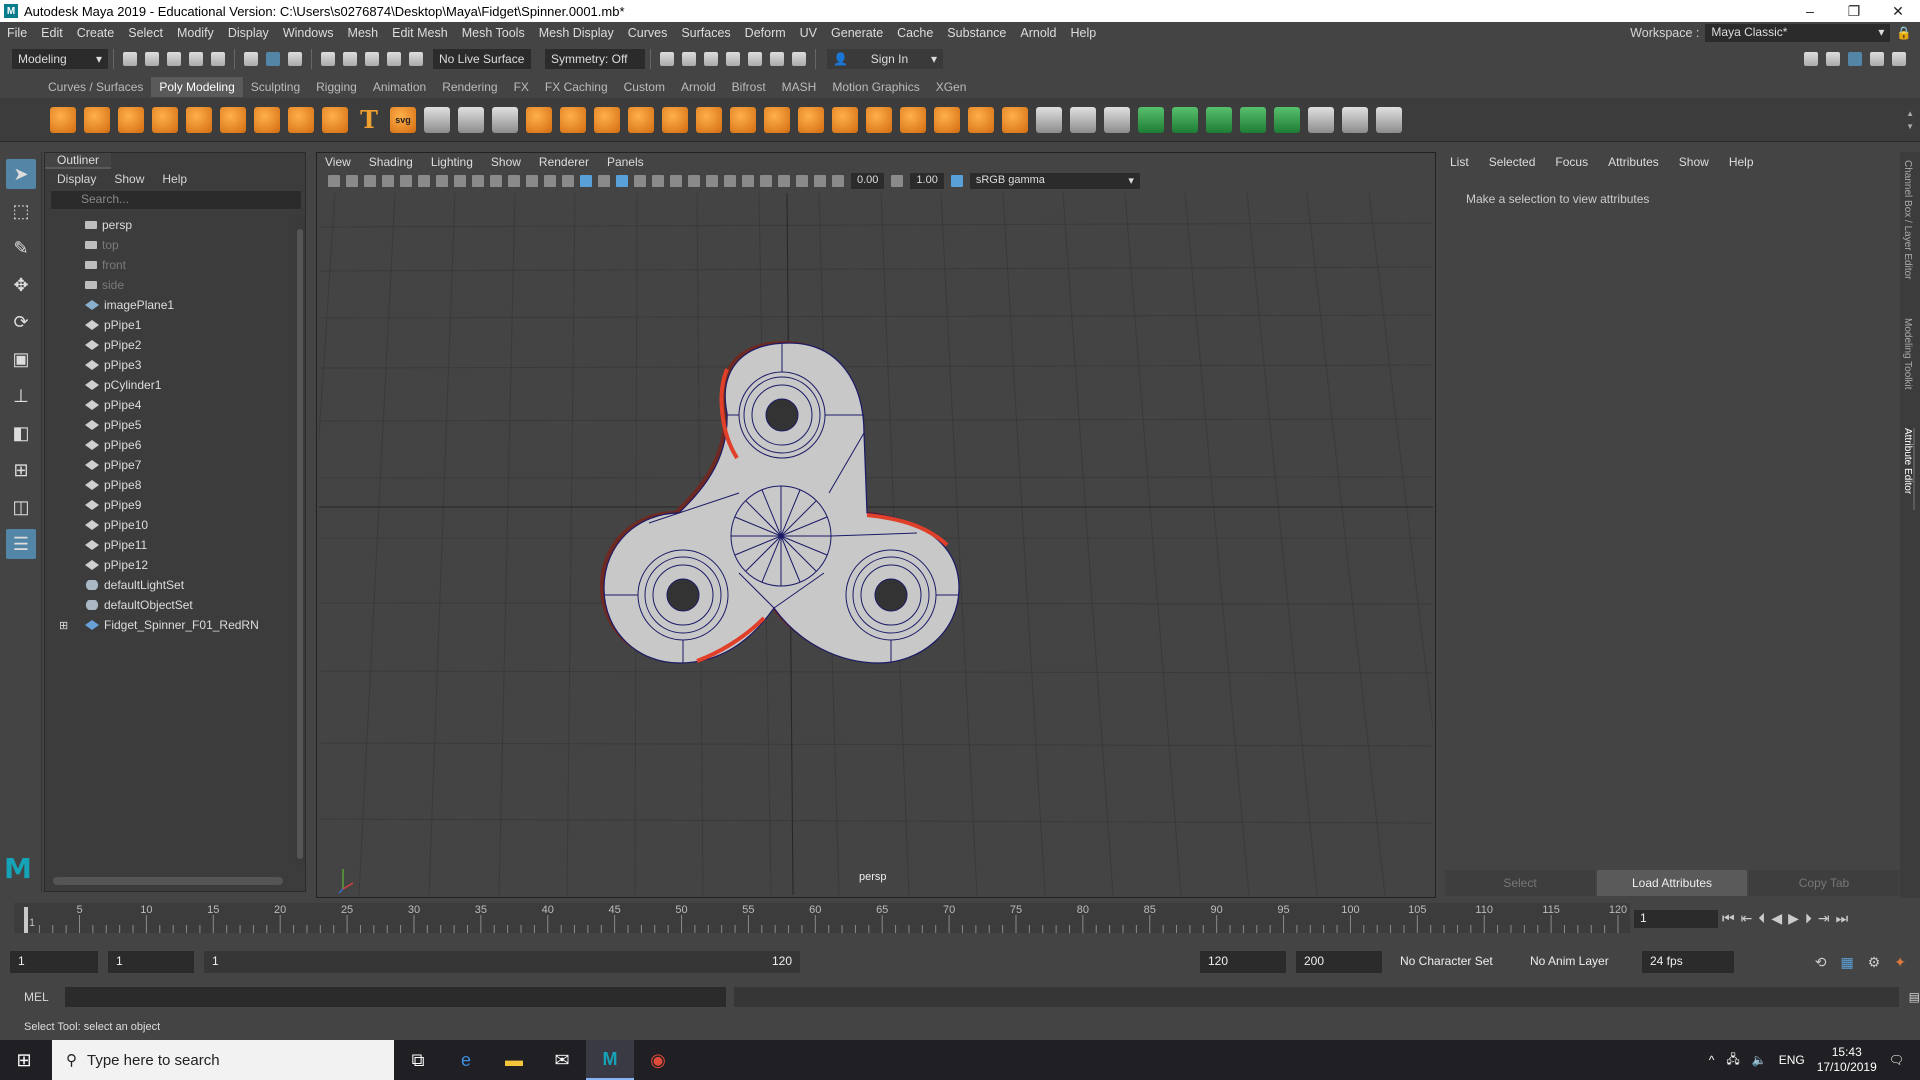 The height and width of the screenshot is (1080, 1920). What do you see at coordinates (1833, 59) in the screenshot?
I see `character-controls-toggle-icon` at bounding box center [1833, 59].